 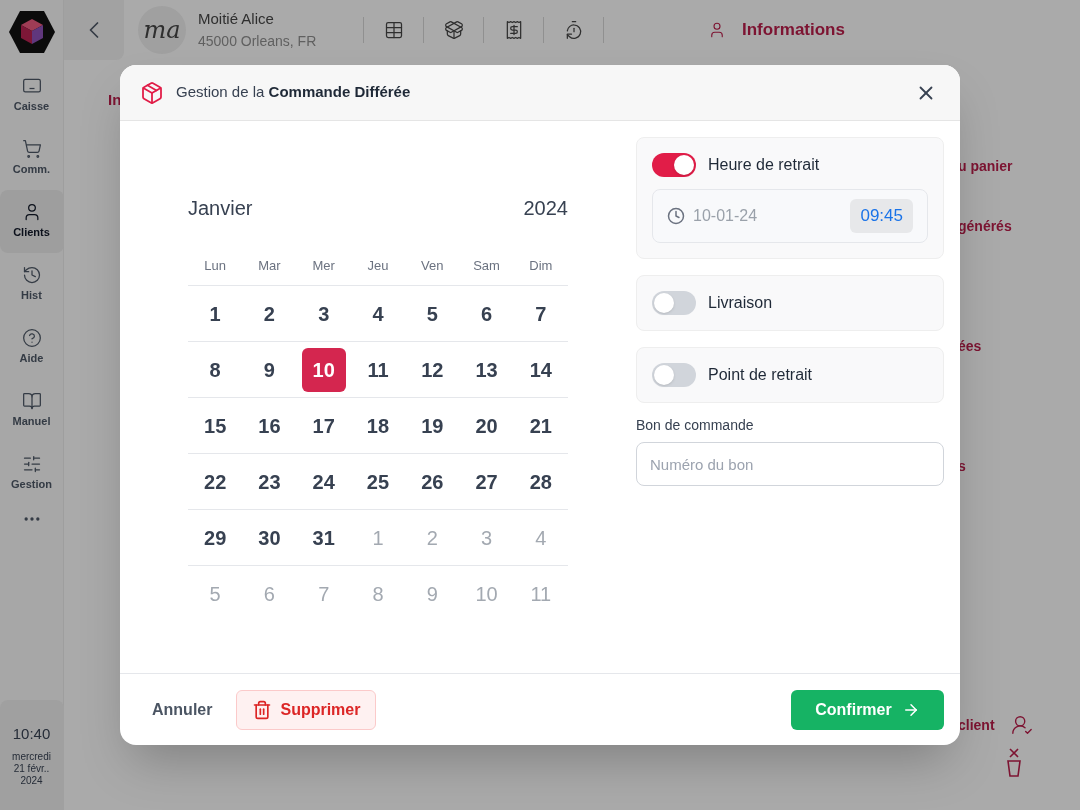 I want to click on sidebar-item: Manuel, so click(x=32, y=410).